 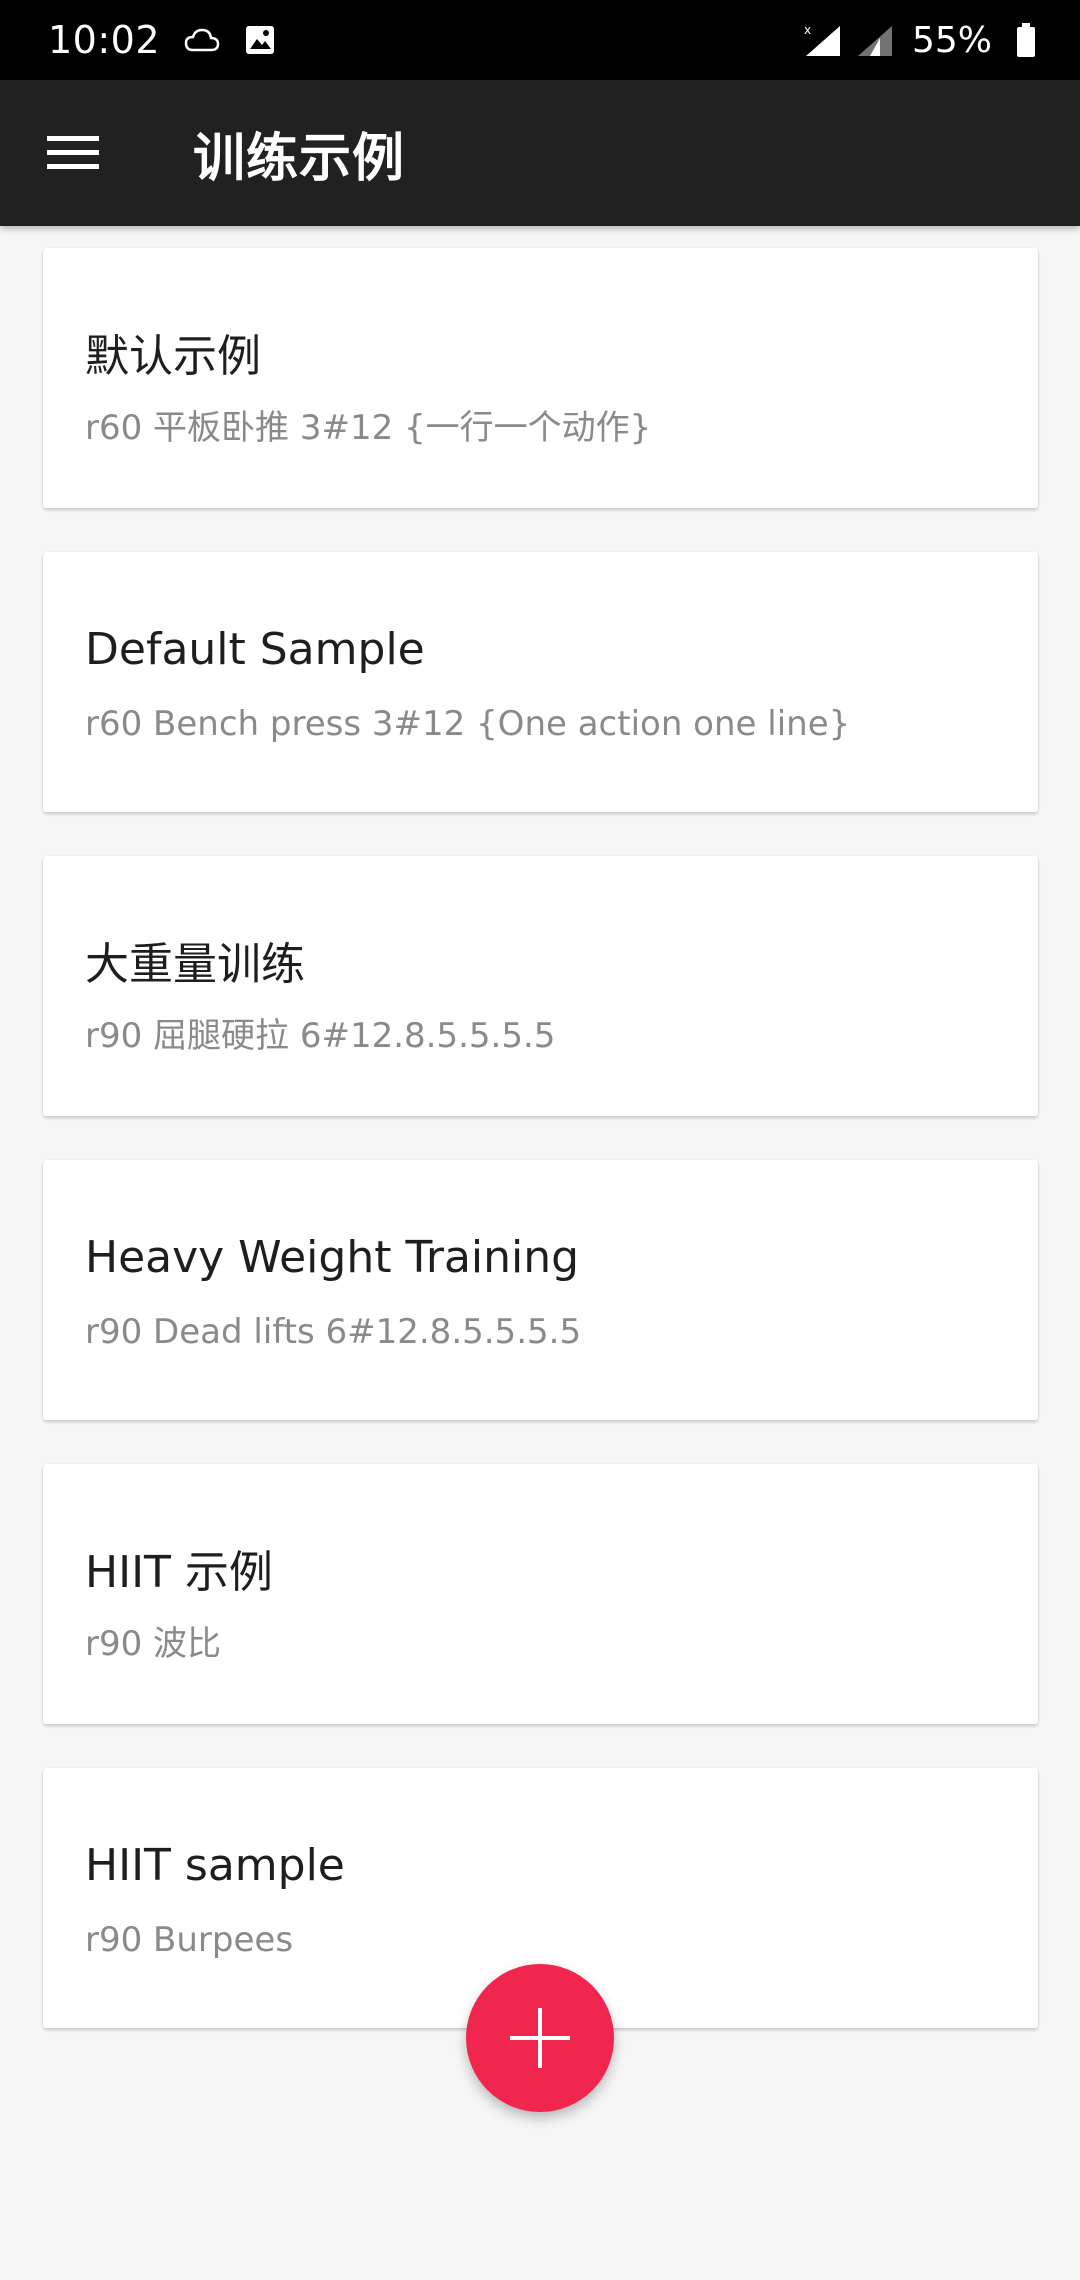 What do you see at coordinates (195, 964) in the screenshot?
I see `card-title: 大重量训练` at bounding box center [195, 964].